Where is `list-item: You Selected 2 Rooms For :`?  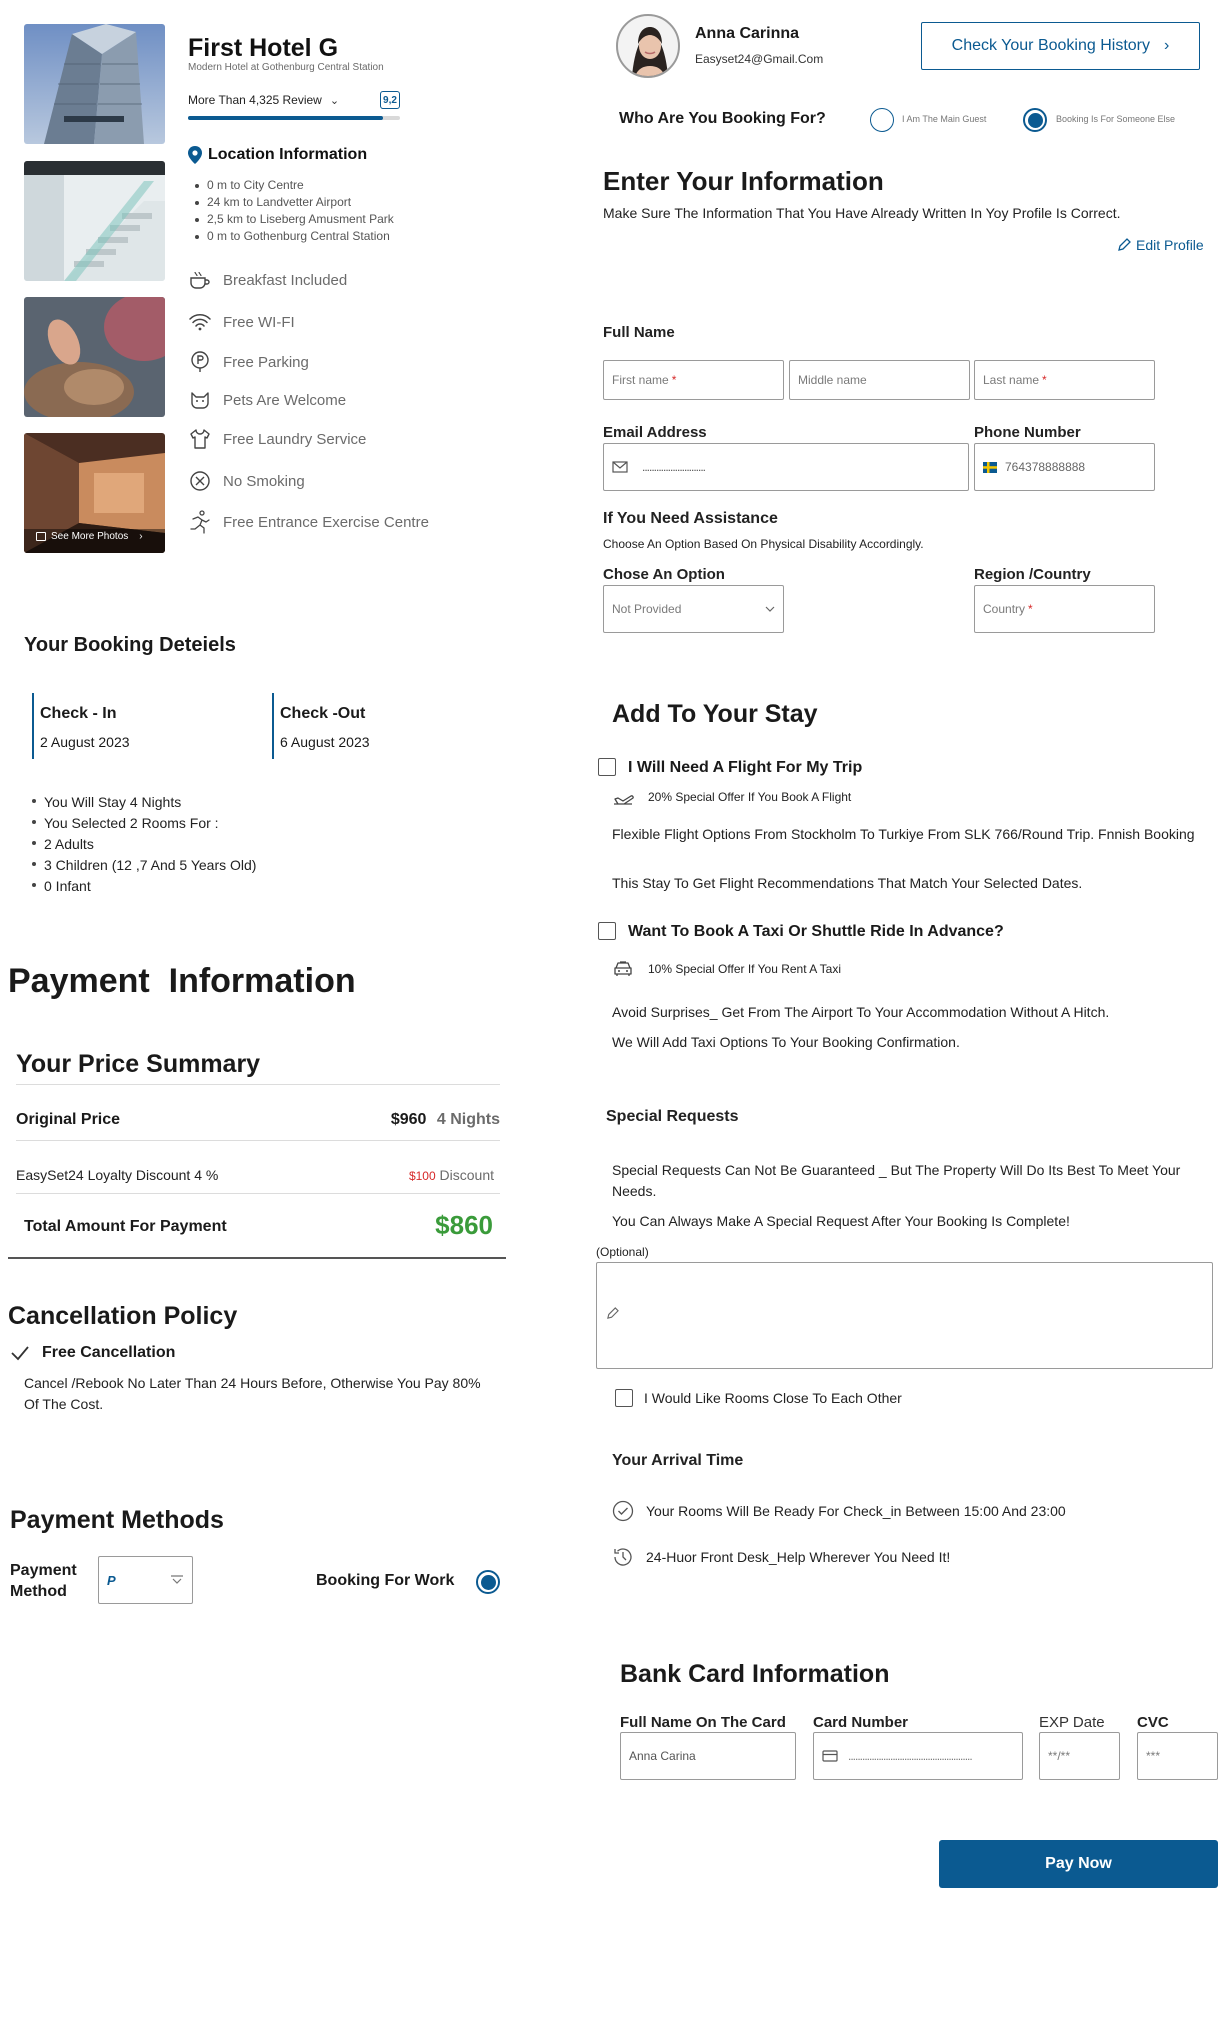
list-item: You Selected 2 Rooms For : is located at coordinates (143, 823).